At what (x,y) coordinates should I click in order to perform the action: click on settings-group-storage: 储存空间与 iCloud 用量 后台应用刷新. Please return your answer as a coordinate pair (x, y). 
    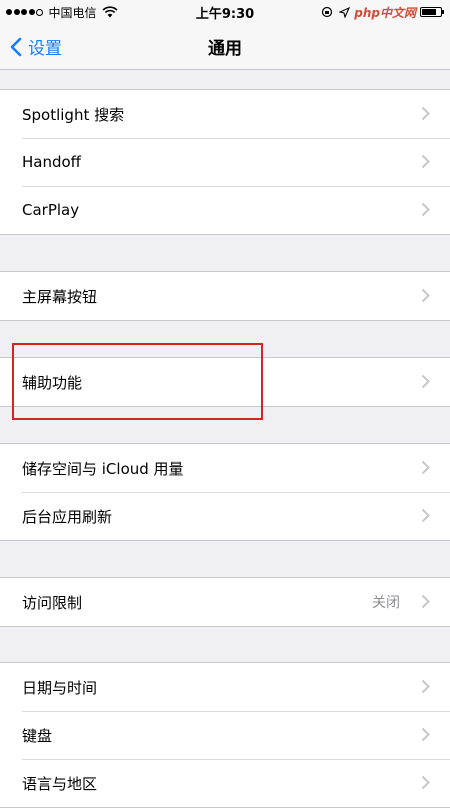
    Looking at the image, I should click on (225, 492).